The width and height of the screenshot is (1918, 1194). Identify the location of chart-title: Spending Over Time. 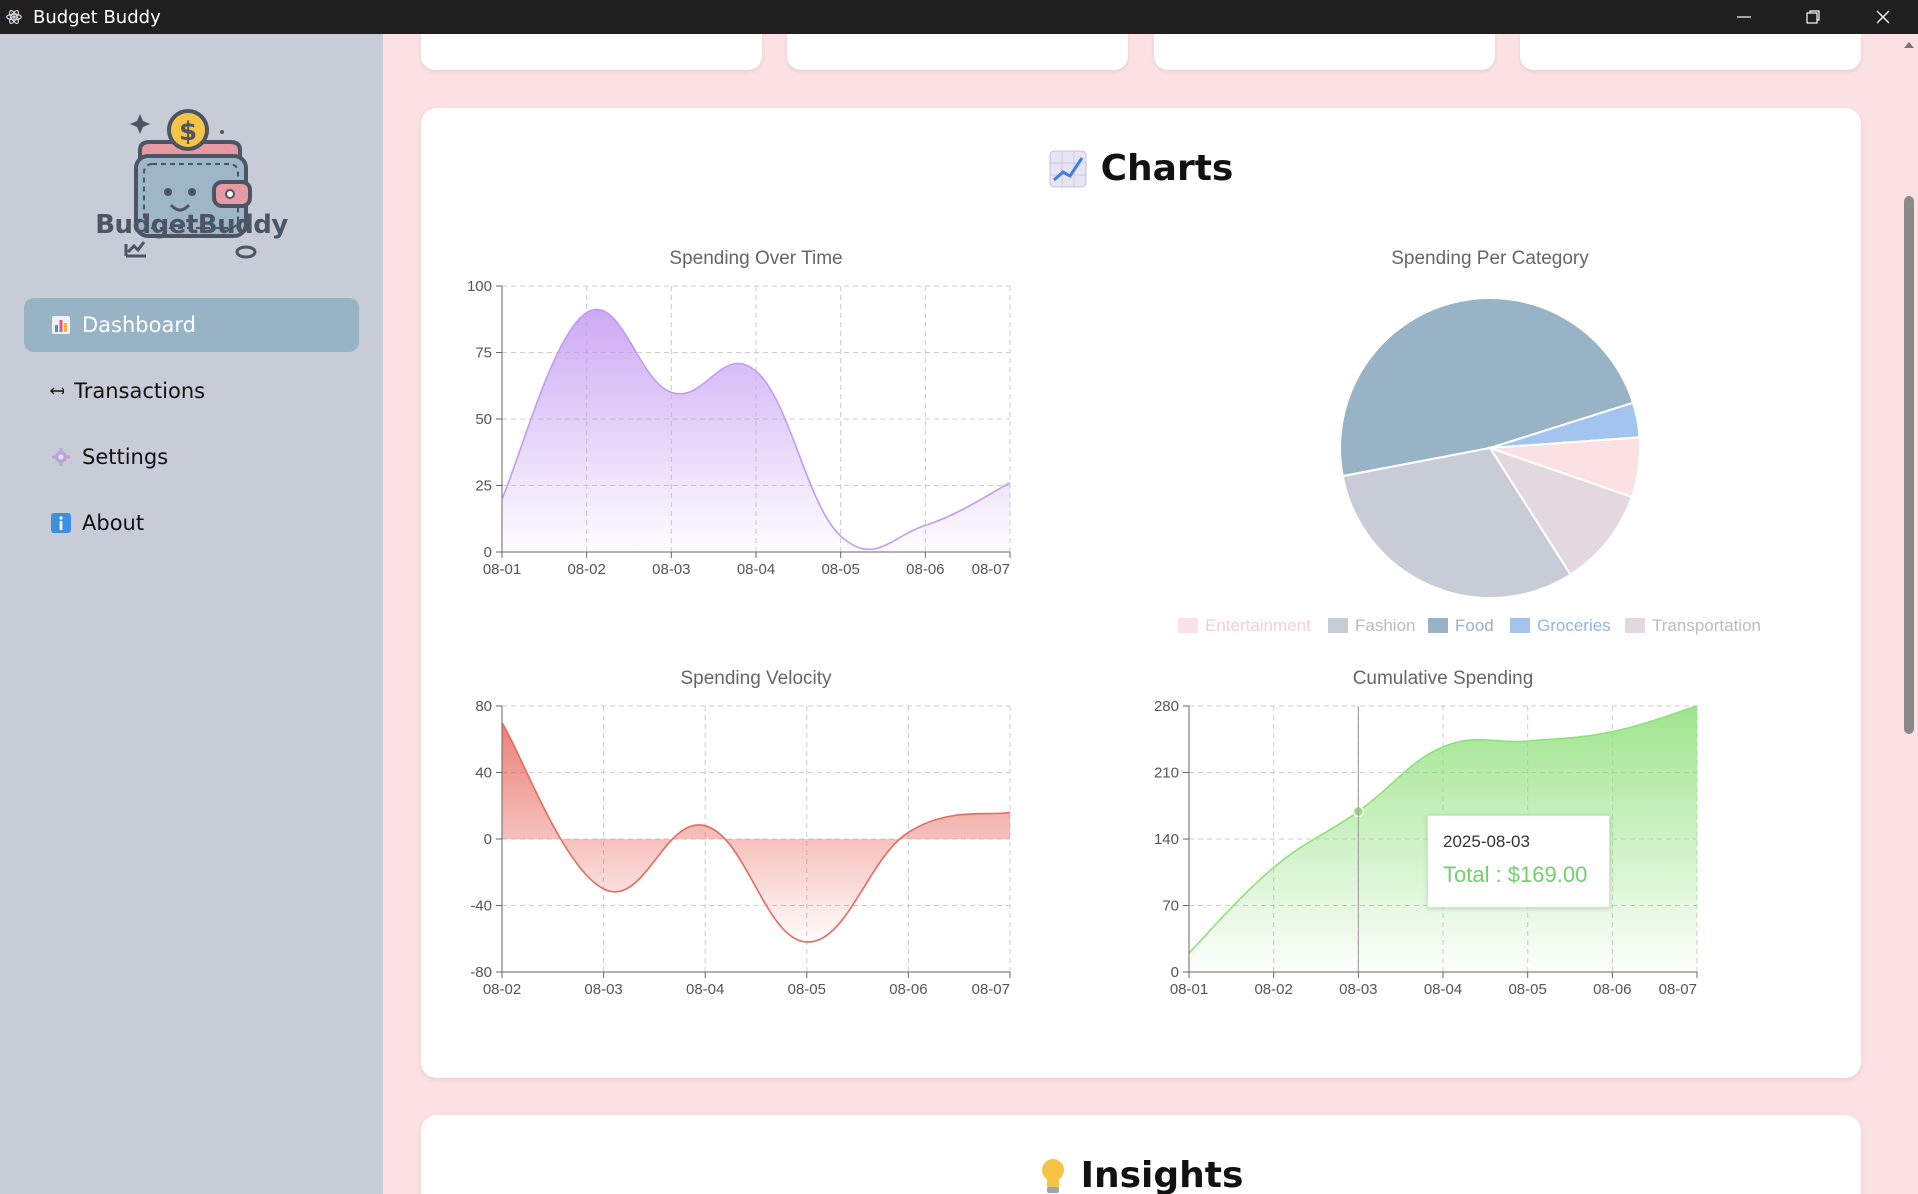
(755, 258).